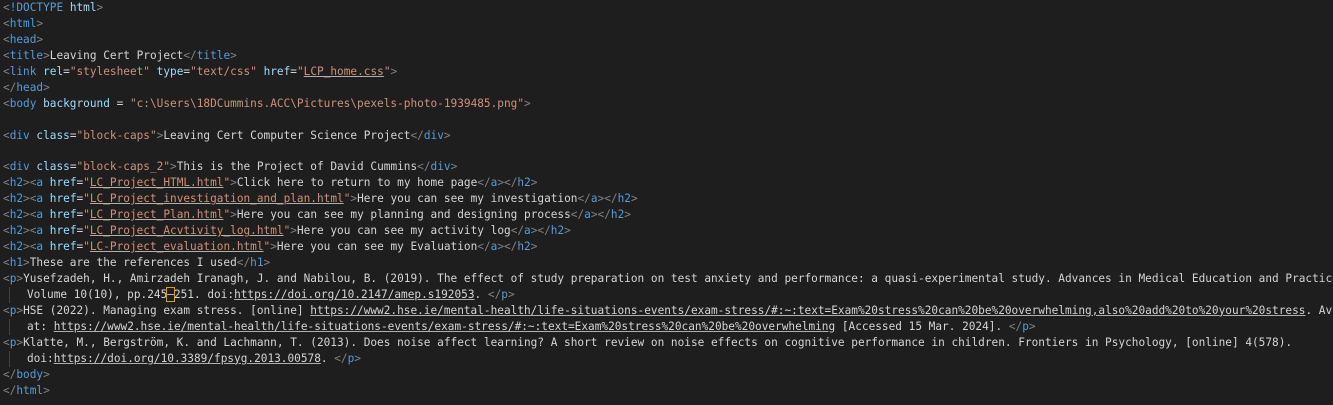 The width and height of the screenshot is (1333, 405). I want to click on nav-link-text: Click here to return to my home page, so click(357, 183).